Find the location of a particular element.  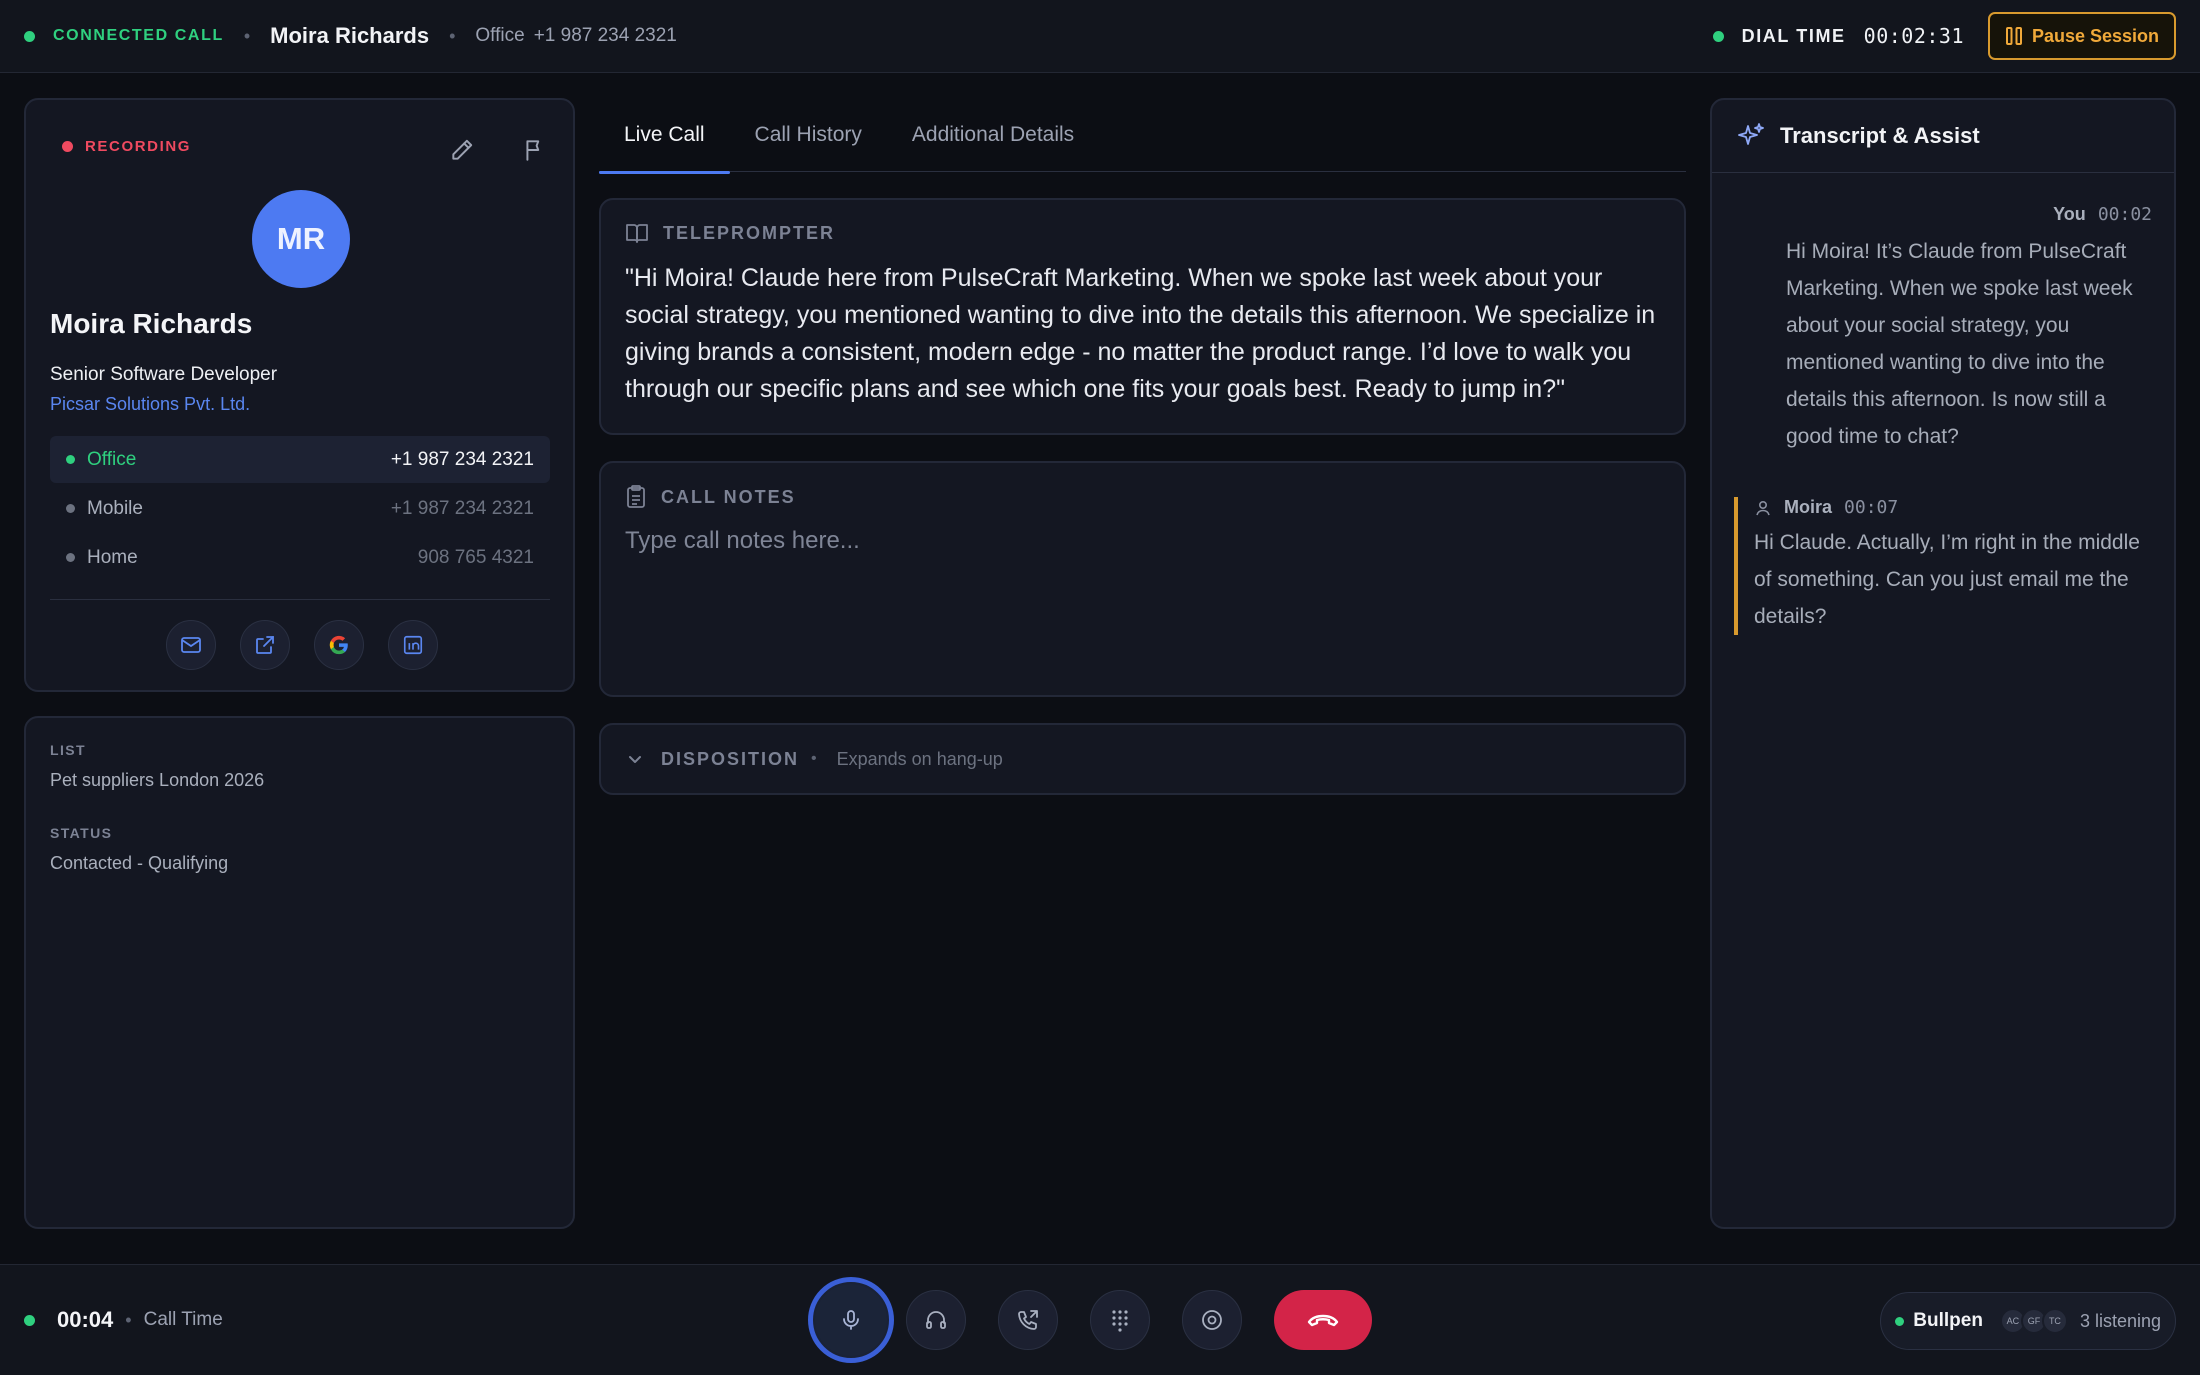

dialpad-icon is located at coordinates (1120, 1321).